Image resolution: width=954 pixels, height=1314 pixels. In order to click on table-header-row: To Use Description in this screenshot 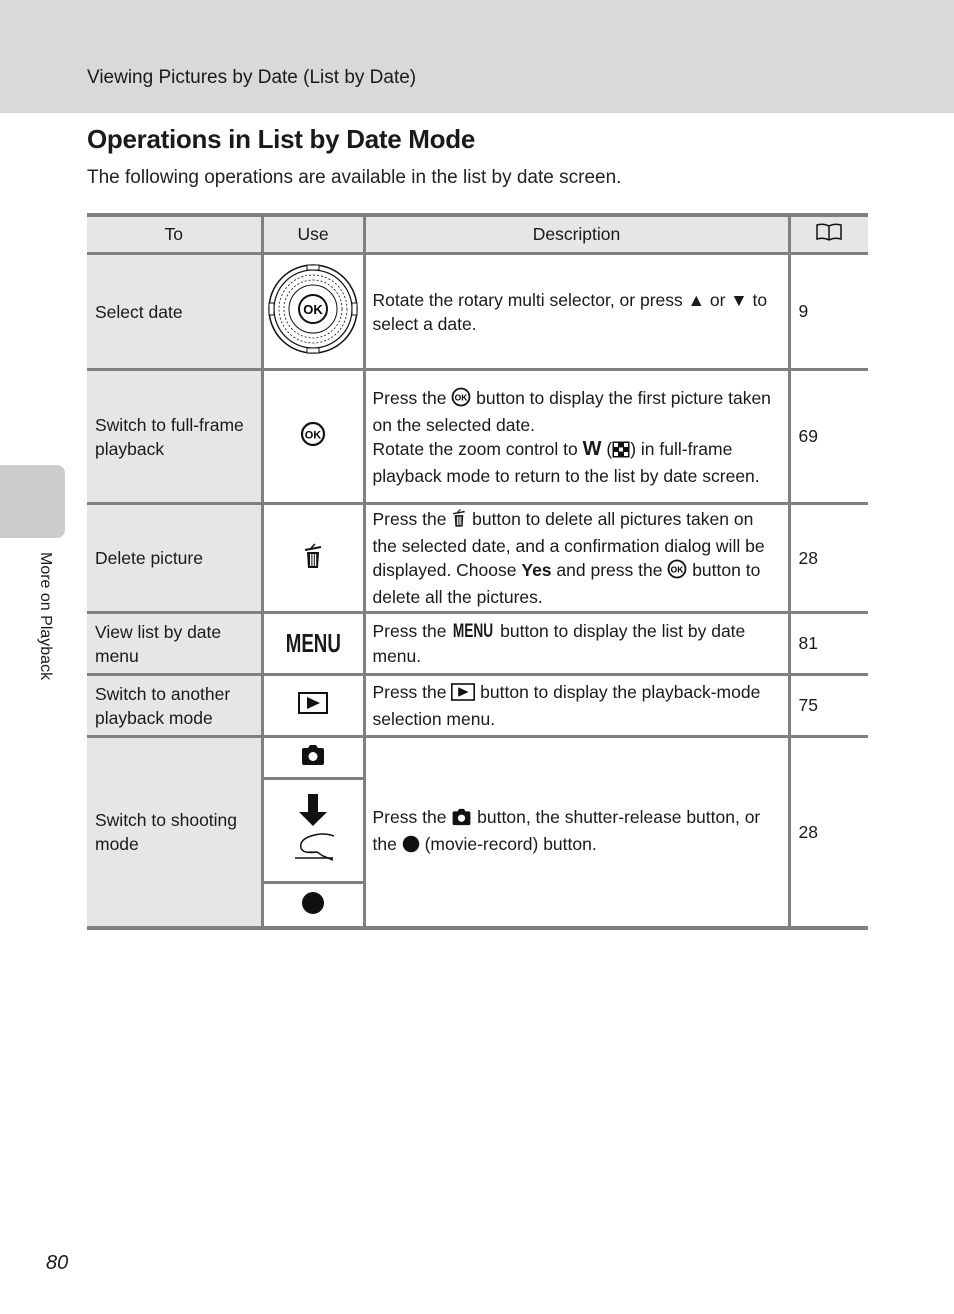, I will do `click(477, 234)`.